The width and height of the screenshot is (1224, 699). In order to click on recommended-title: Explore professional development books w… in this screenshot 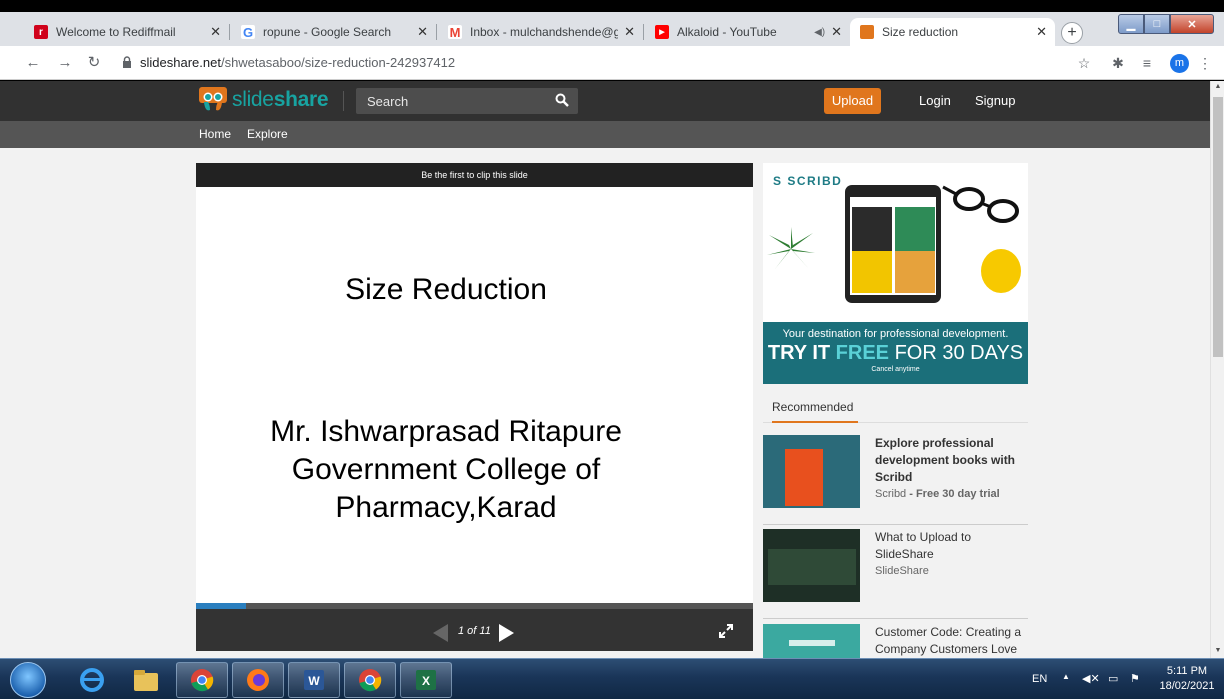, I will do `click(945, 460)`.